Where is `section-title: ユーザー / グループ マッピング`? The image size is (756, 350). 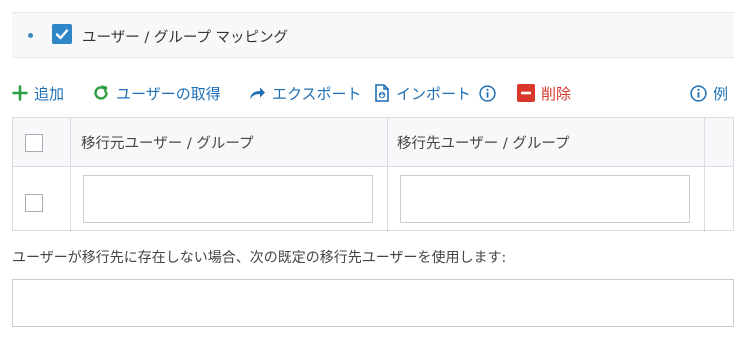 section-title: ユーザー / グループ マッピング is located at coordinates (185, 38).